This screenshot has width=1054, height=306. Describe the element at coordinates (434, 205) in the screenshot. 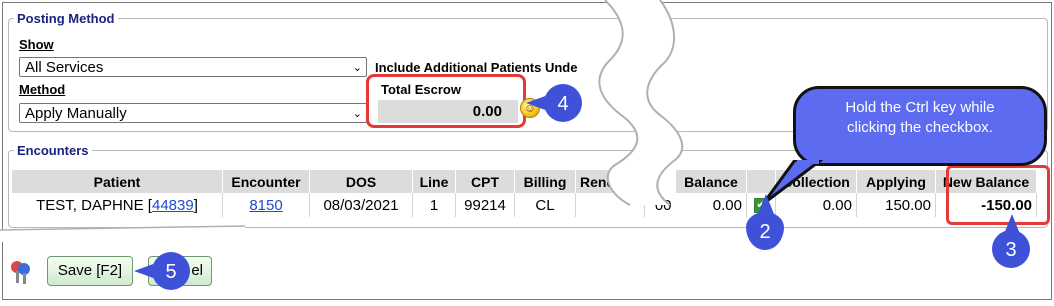

I see `cell-line: 1` at that location.